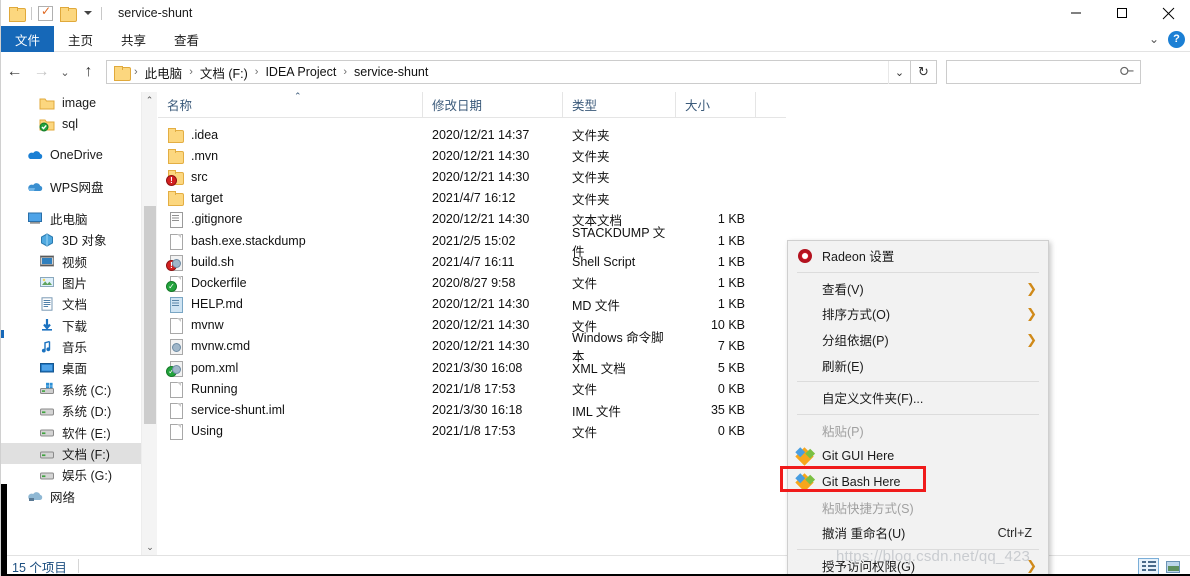 The height and width of the screenshot is (576, 1190). What do you see at coordinates (300, 72) in the screenshot?
I see `breadcrumb-item-2: IDEA Project` at bounding box center [300, 72].